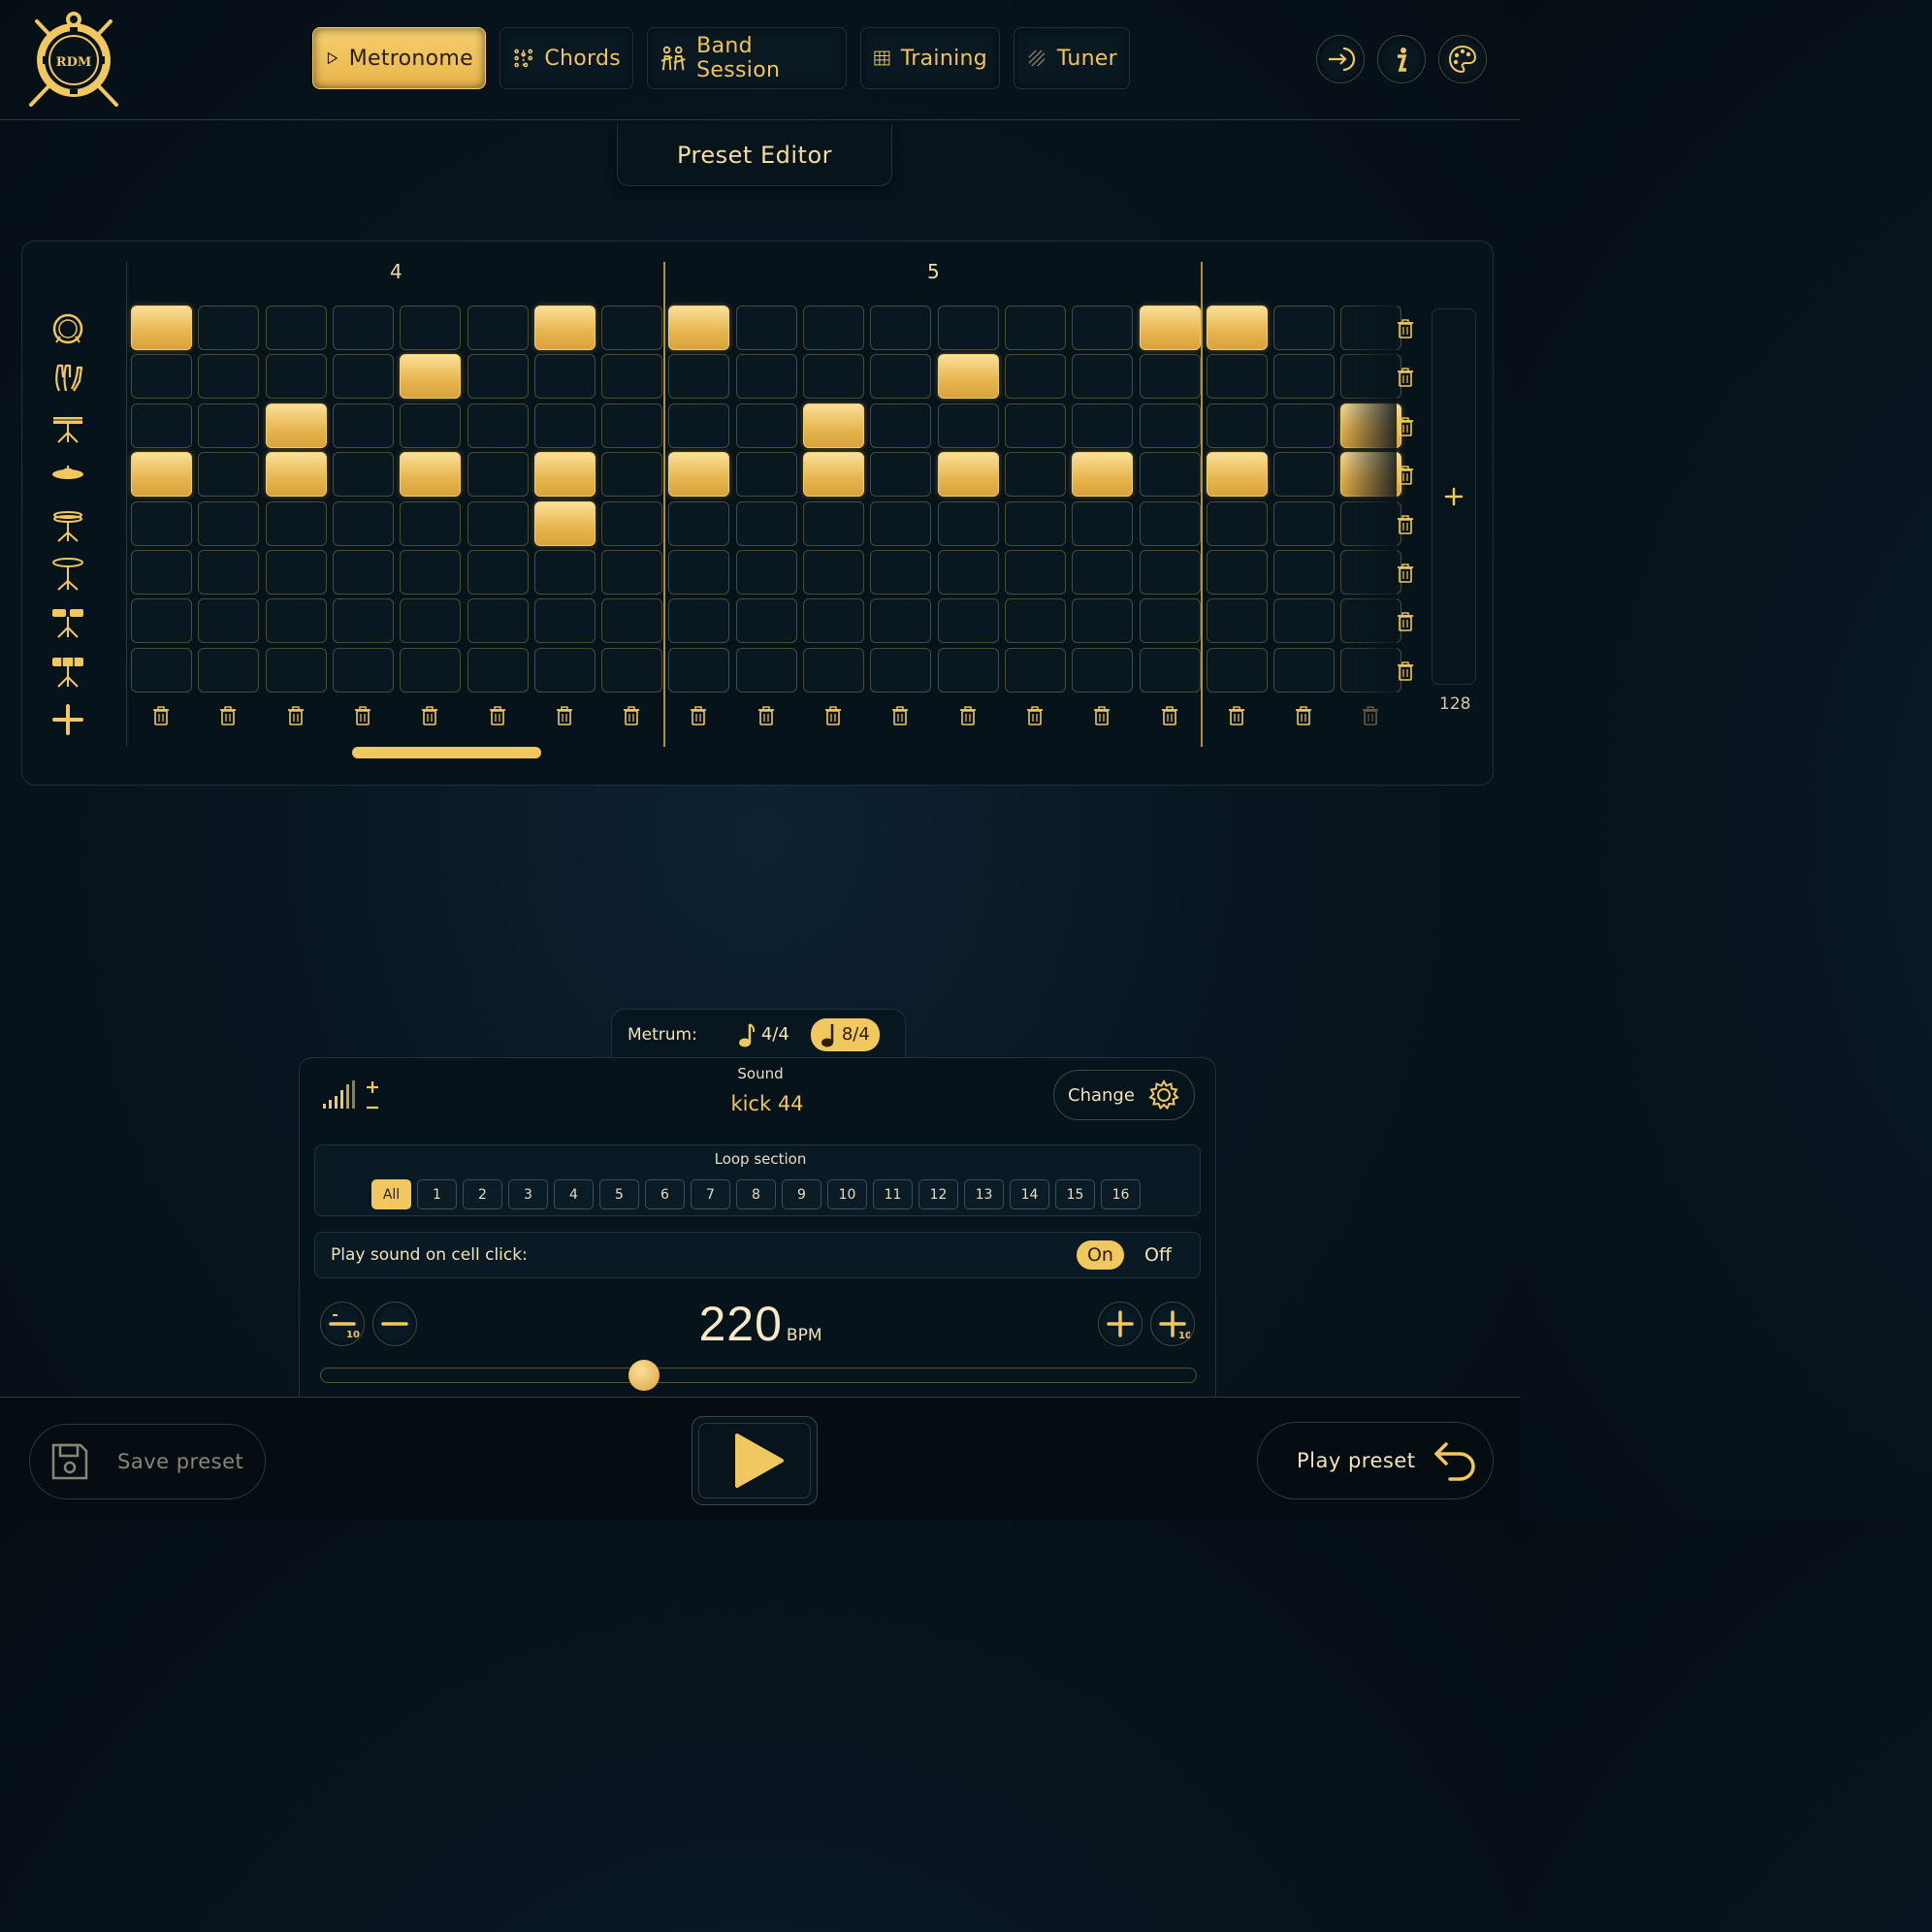  Describe the element at coordinates (1172, 1324) in the screenshot. I see `increase-10-button: 10` at that location.